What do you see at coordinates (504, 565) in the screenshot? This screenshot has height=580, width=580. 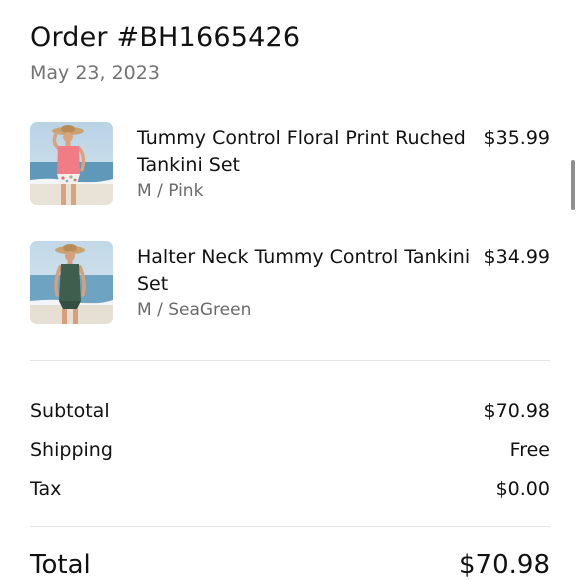 I see `total-value: $70.98` at bounding box center [504, 565].